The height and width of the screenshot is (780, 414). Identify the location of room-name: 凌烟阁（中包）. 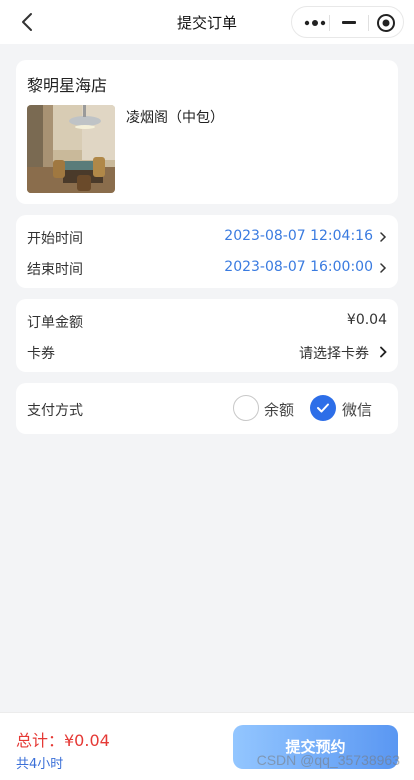
(175, 118).